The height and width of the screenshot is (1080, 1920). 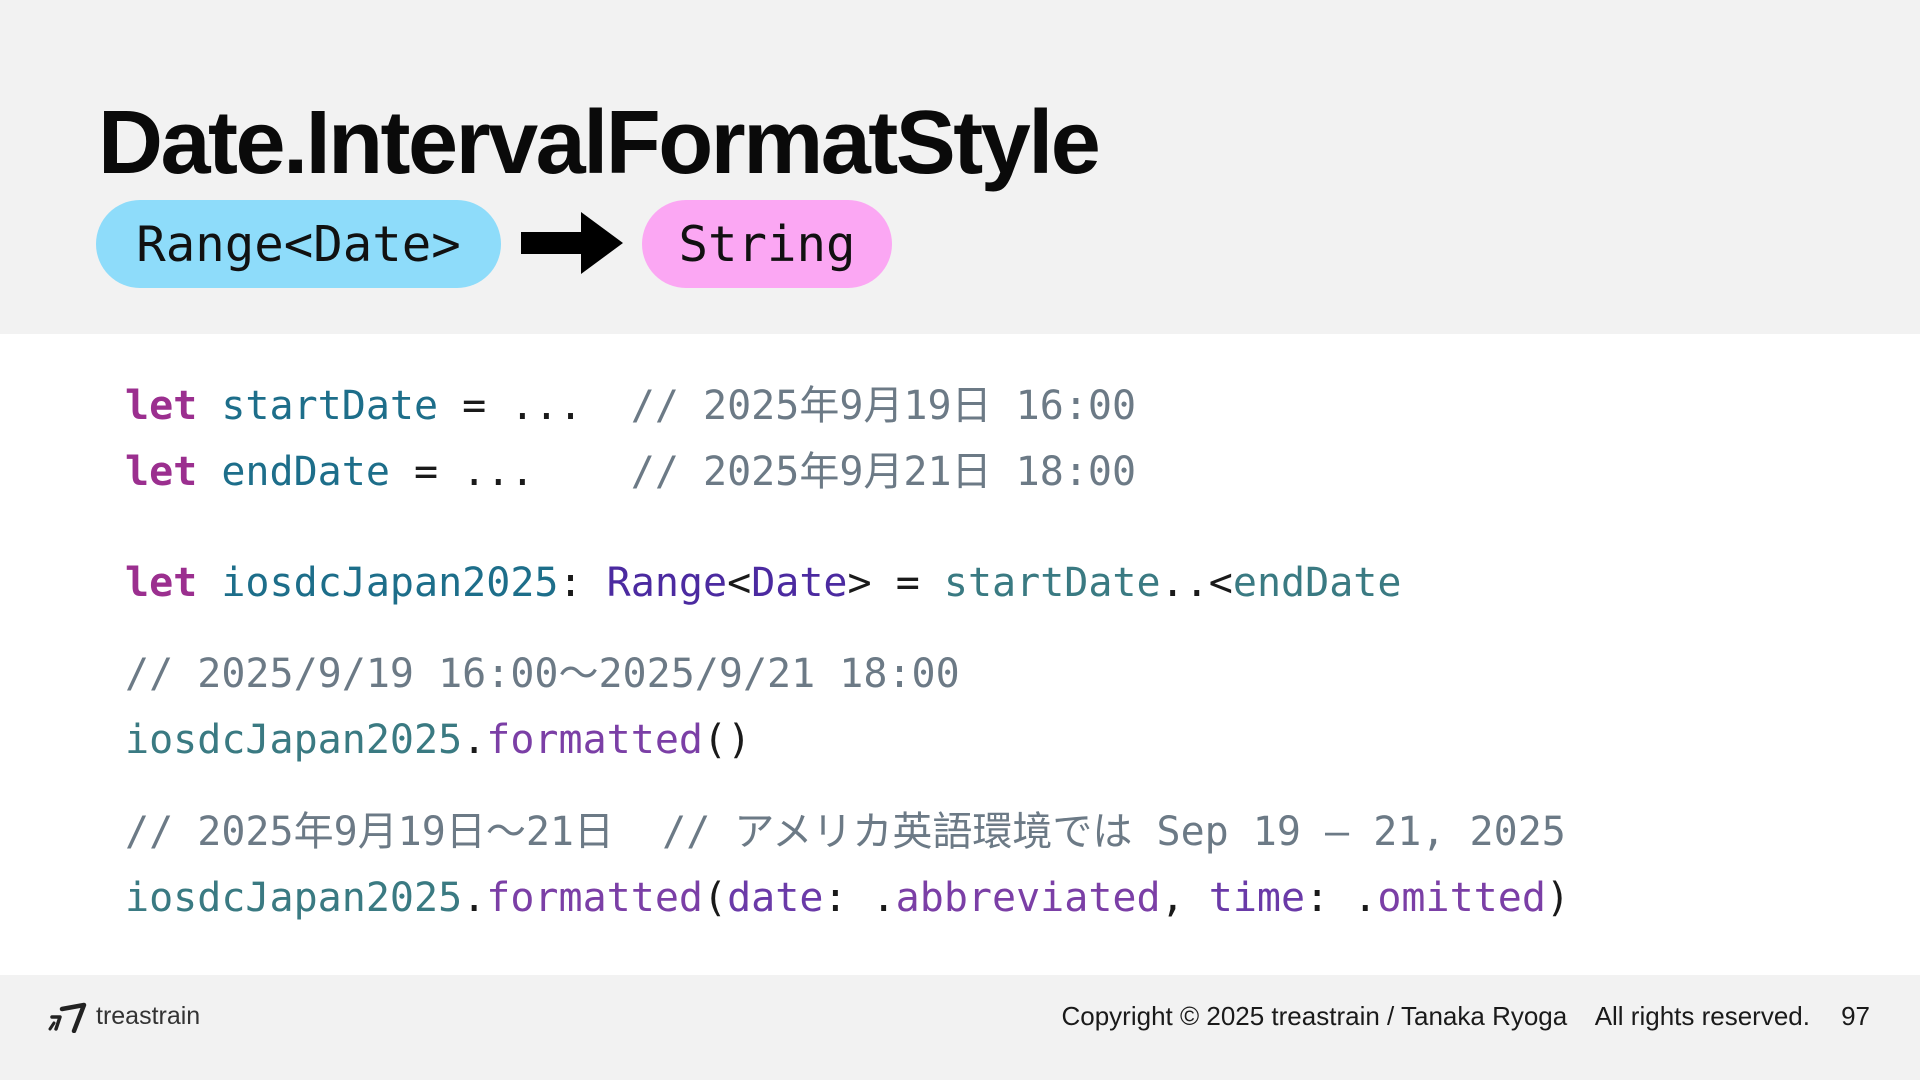 I want to click on variable-ref: startDate, so click(x=1052, y=583).